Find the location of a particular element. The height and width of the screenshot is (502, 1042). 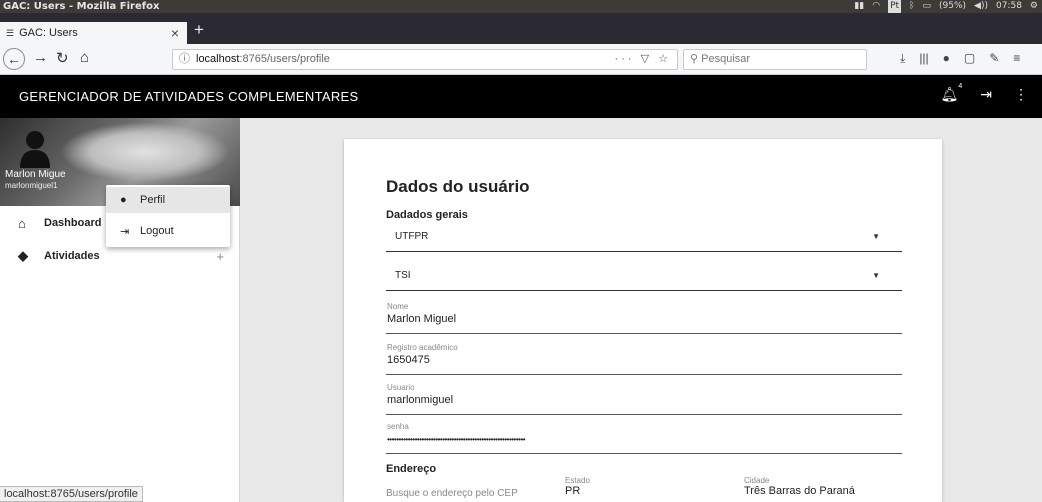

browser-tab: ☰ GAC: Users × is located at coordinates (93, 33).